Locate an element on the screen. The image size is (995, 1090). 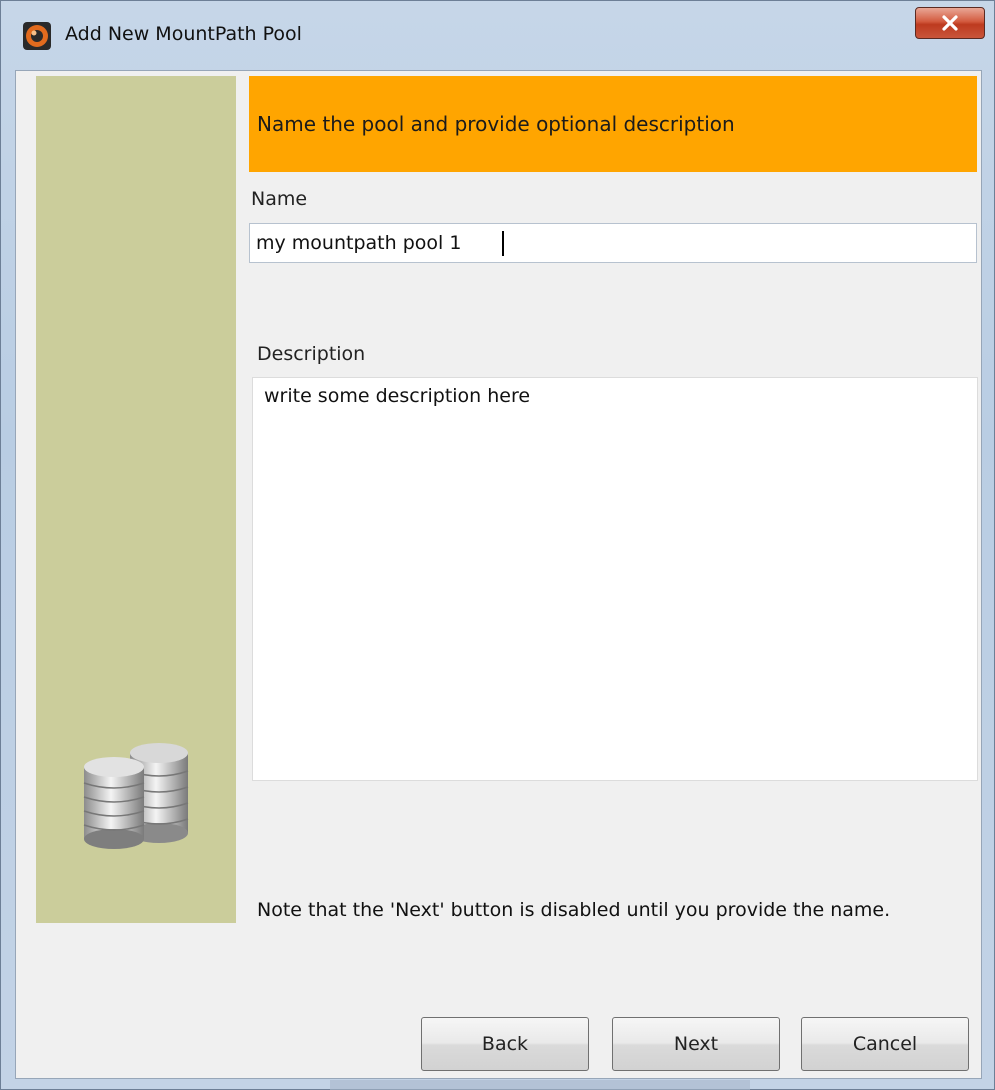
close-icon is located at coordinates (950, 23).